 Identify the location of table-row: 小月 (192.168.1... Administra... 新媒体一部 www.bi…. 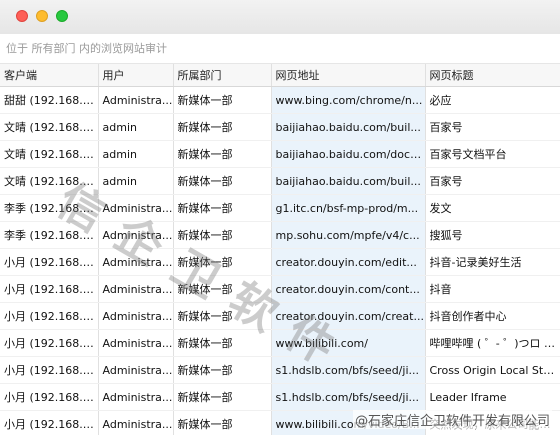
(280, 343).